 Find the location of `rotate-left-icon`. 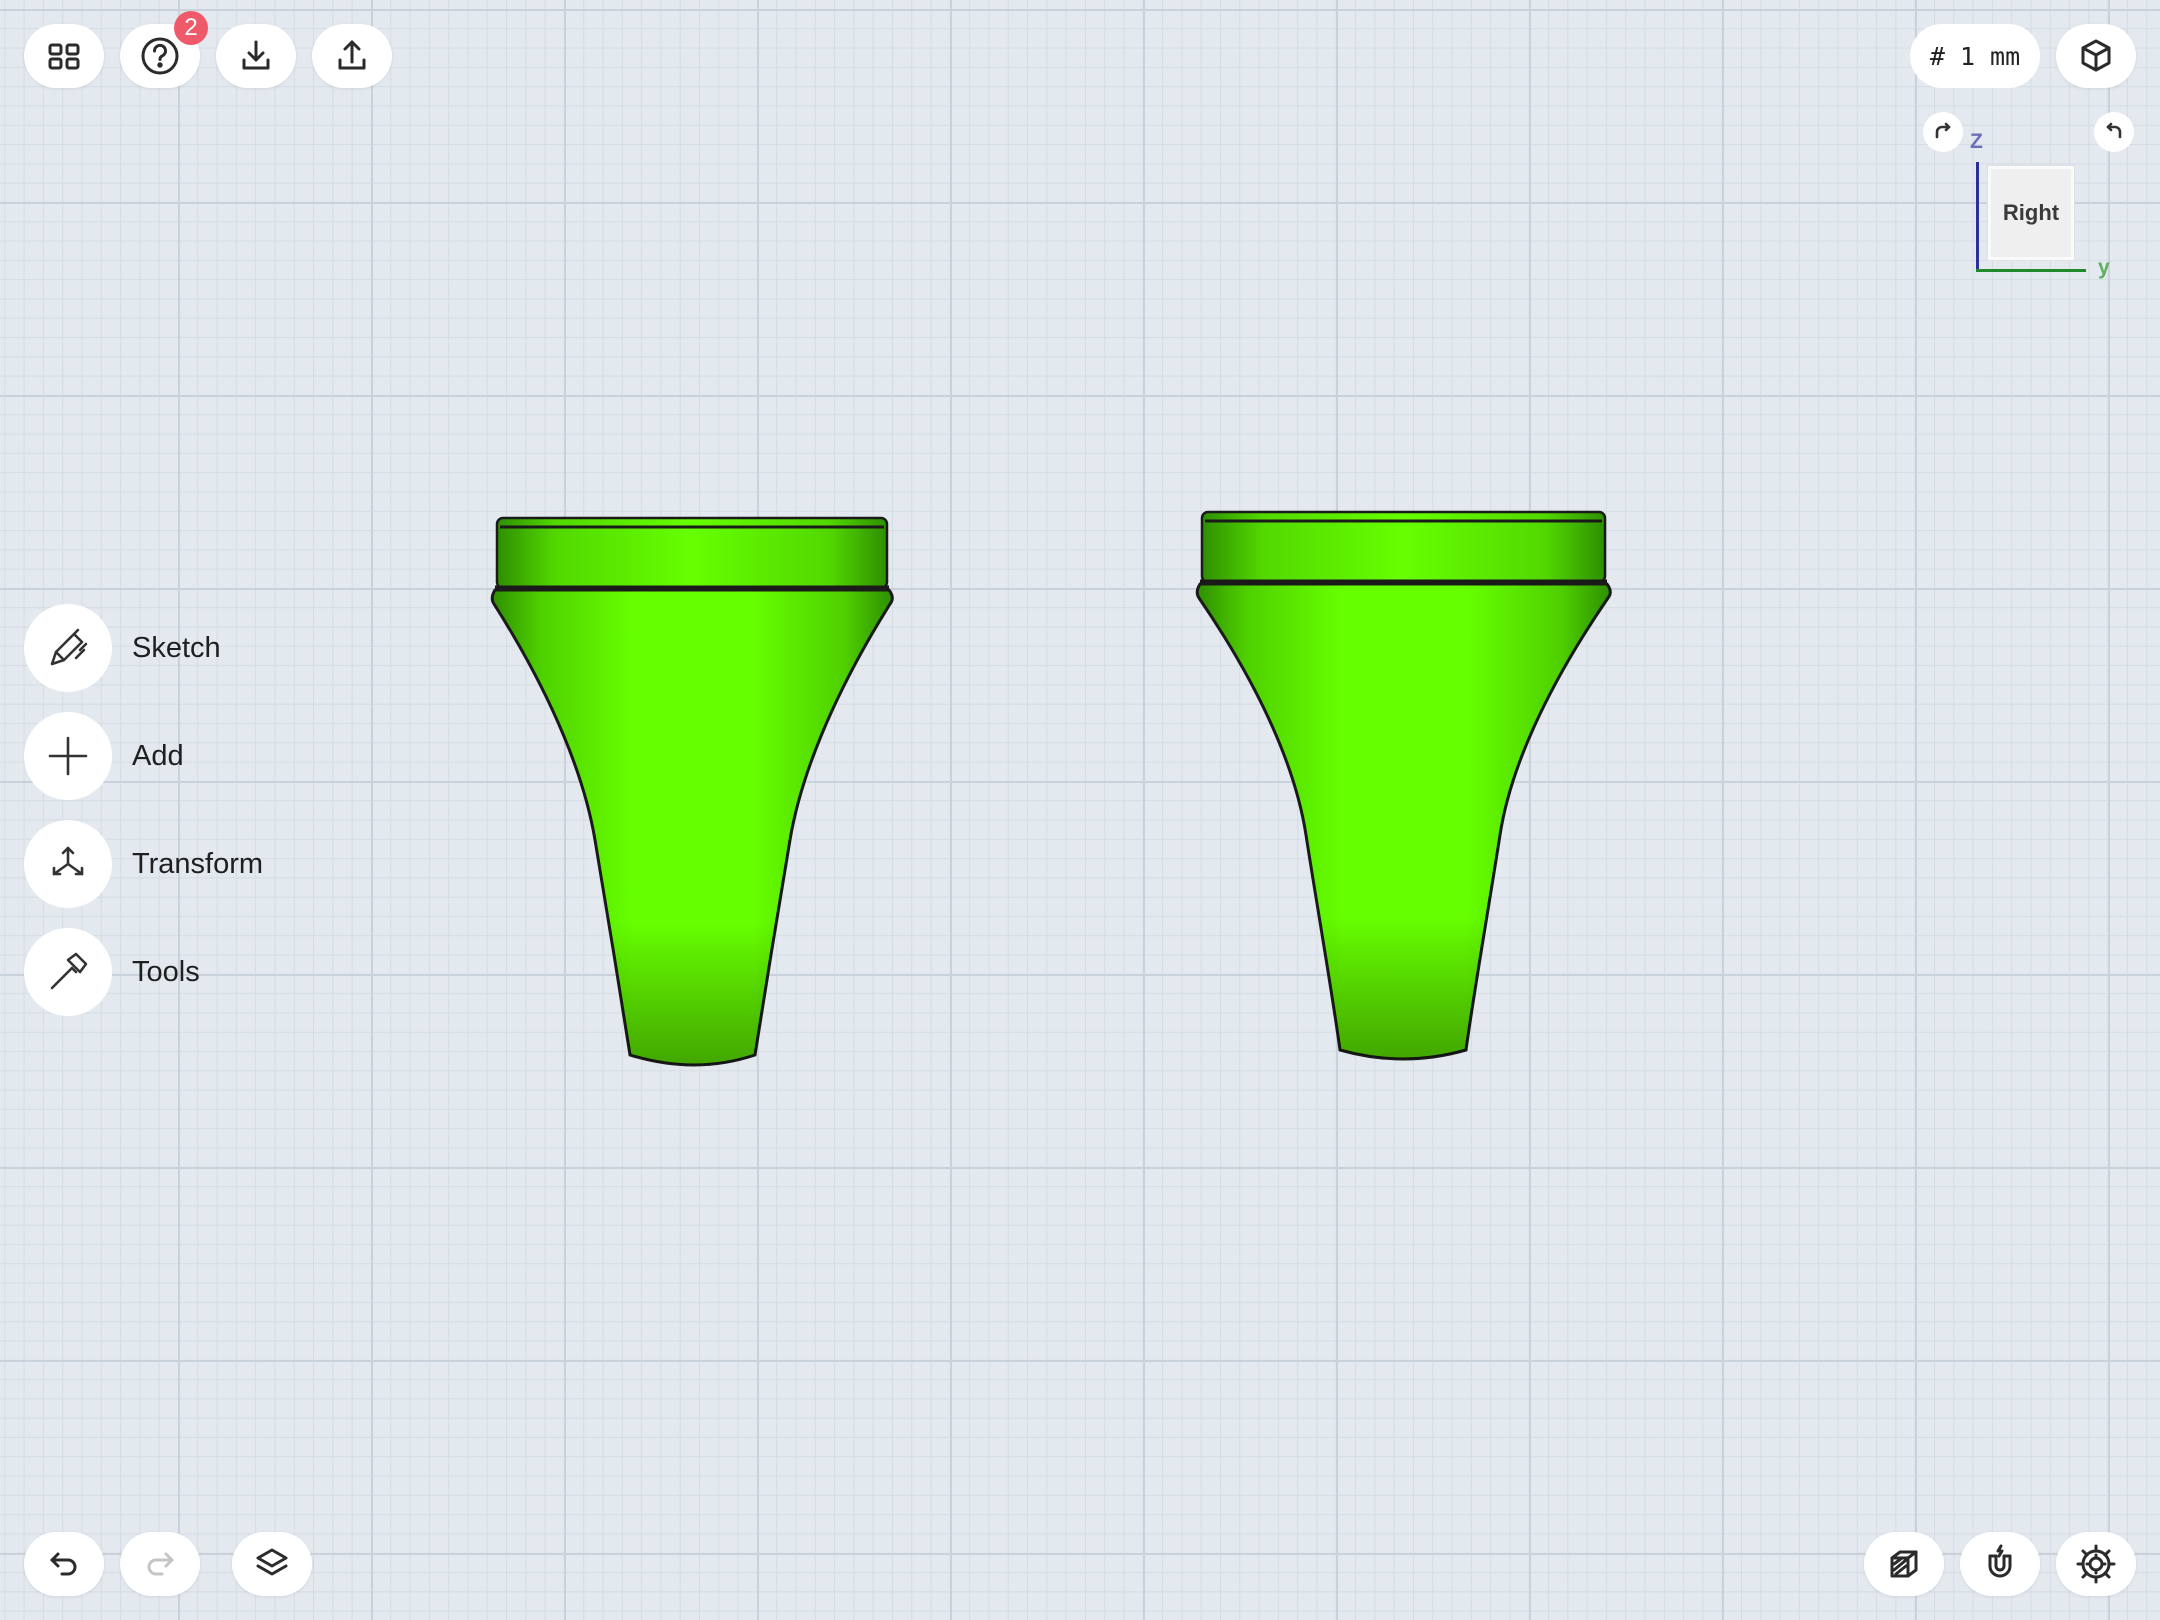

rotate-left-icon is located at coordinates (1943, 130).